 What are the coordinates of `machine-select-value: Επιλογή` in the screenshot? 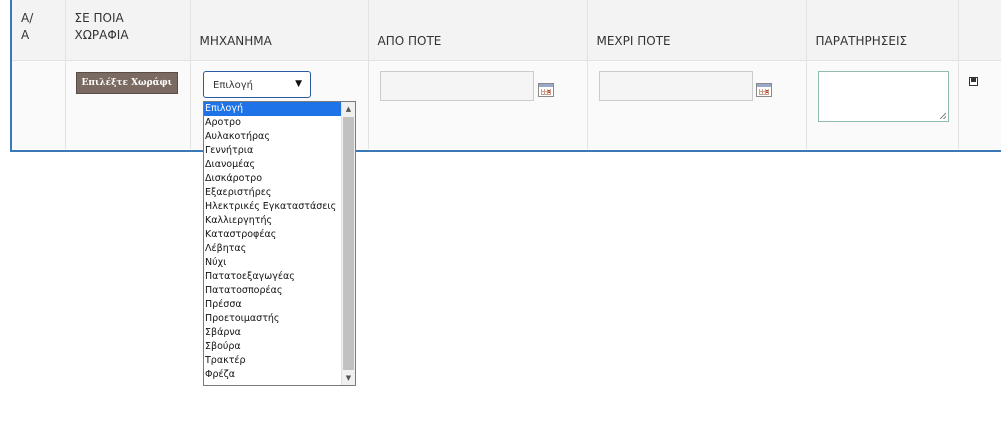 It's located at (233, 85).